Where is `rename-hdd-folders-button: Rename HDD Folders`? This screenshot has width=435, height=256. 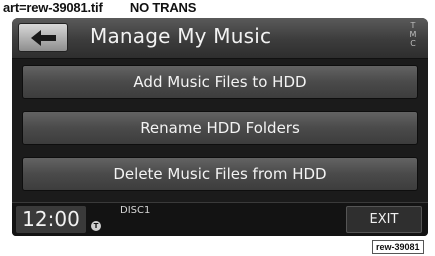 rename-hdd-folders-button: Rename HDD Folders is located at coordinates (220, 128).